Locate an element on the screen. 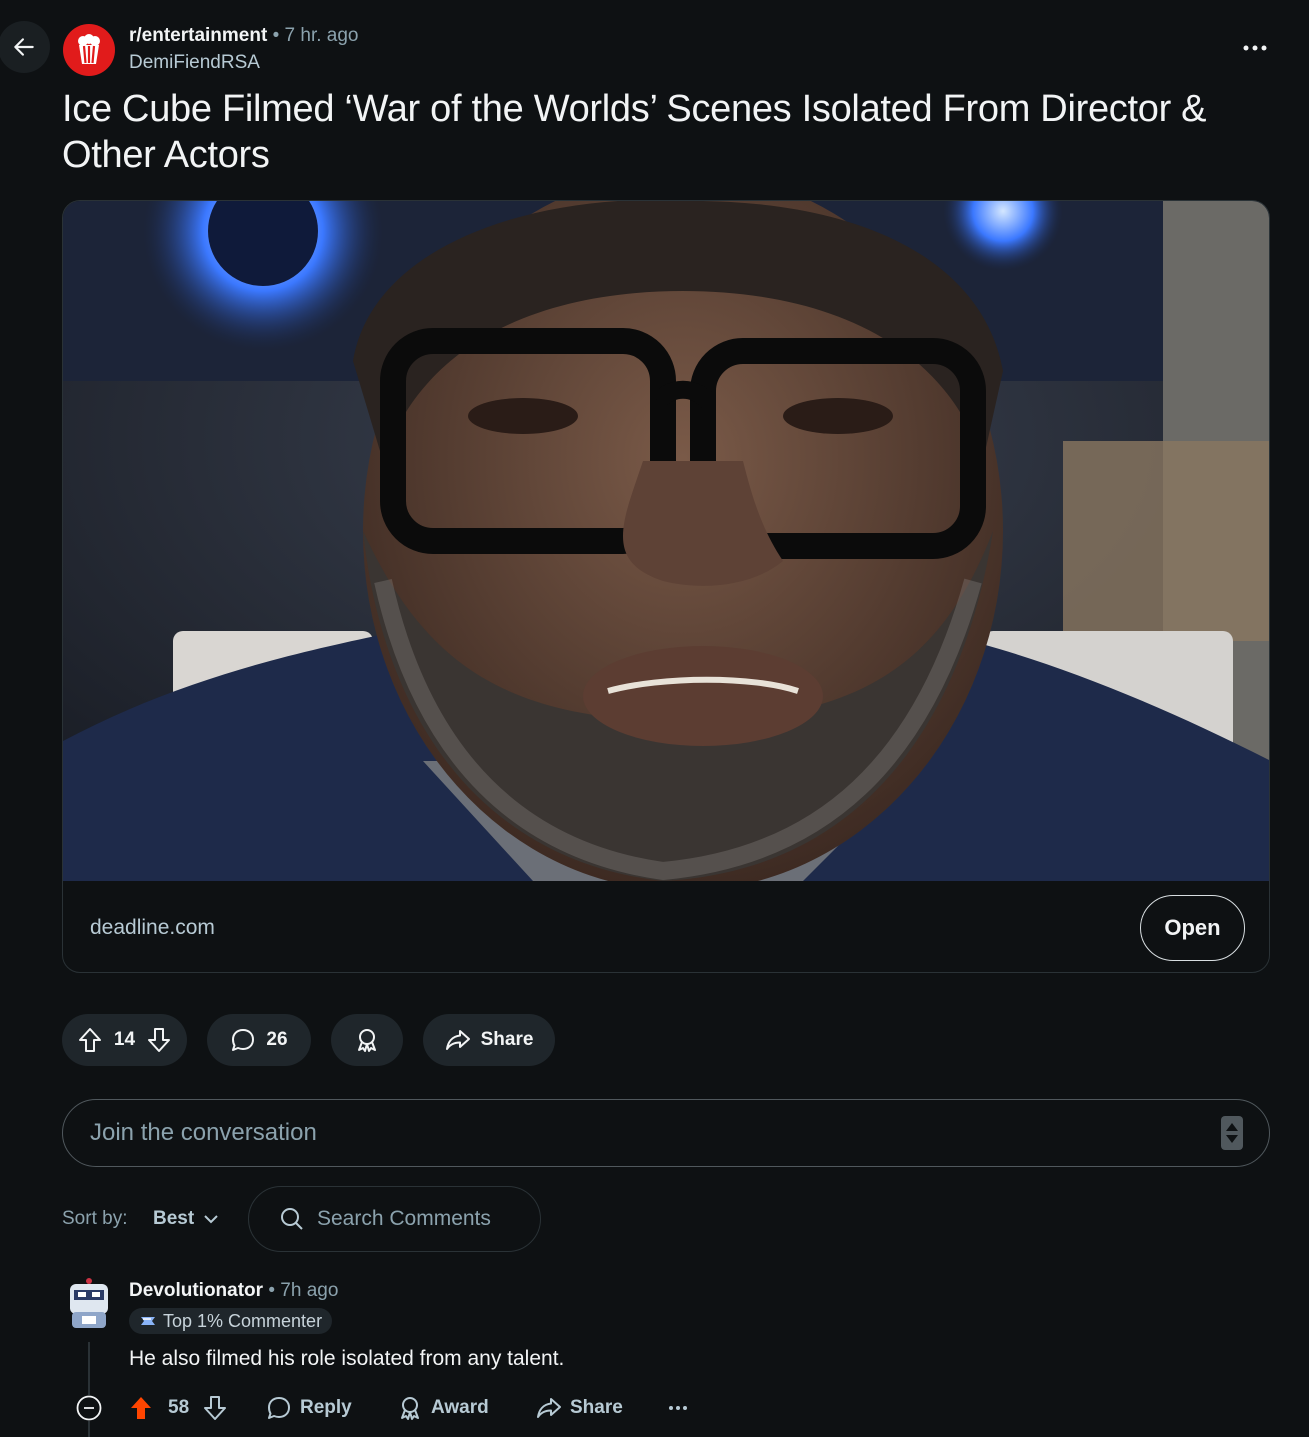 This screenshot has height=1437, width=1309. comment-meta: Devolutionator • 7h ago is located at coordinates (233, 1291).